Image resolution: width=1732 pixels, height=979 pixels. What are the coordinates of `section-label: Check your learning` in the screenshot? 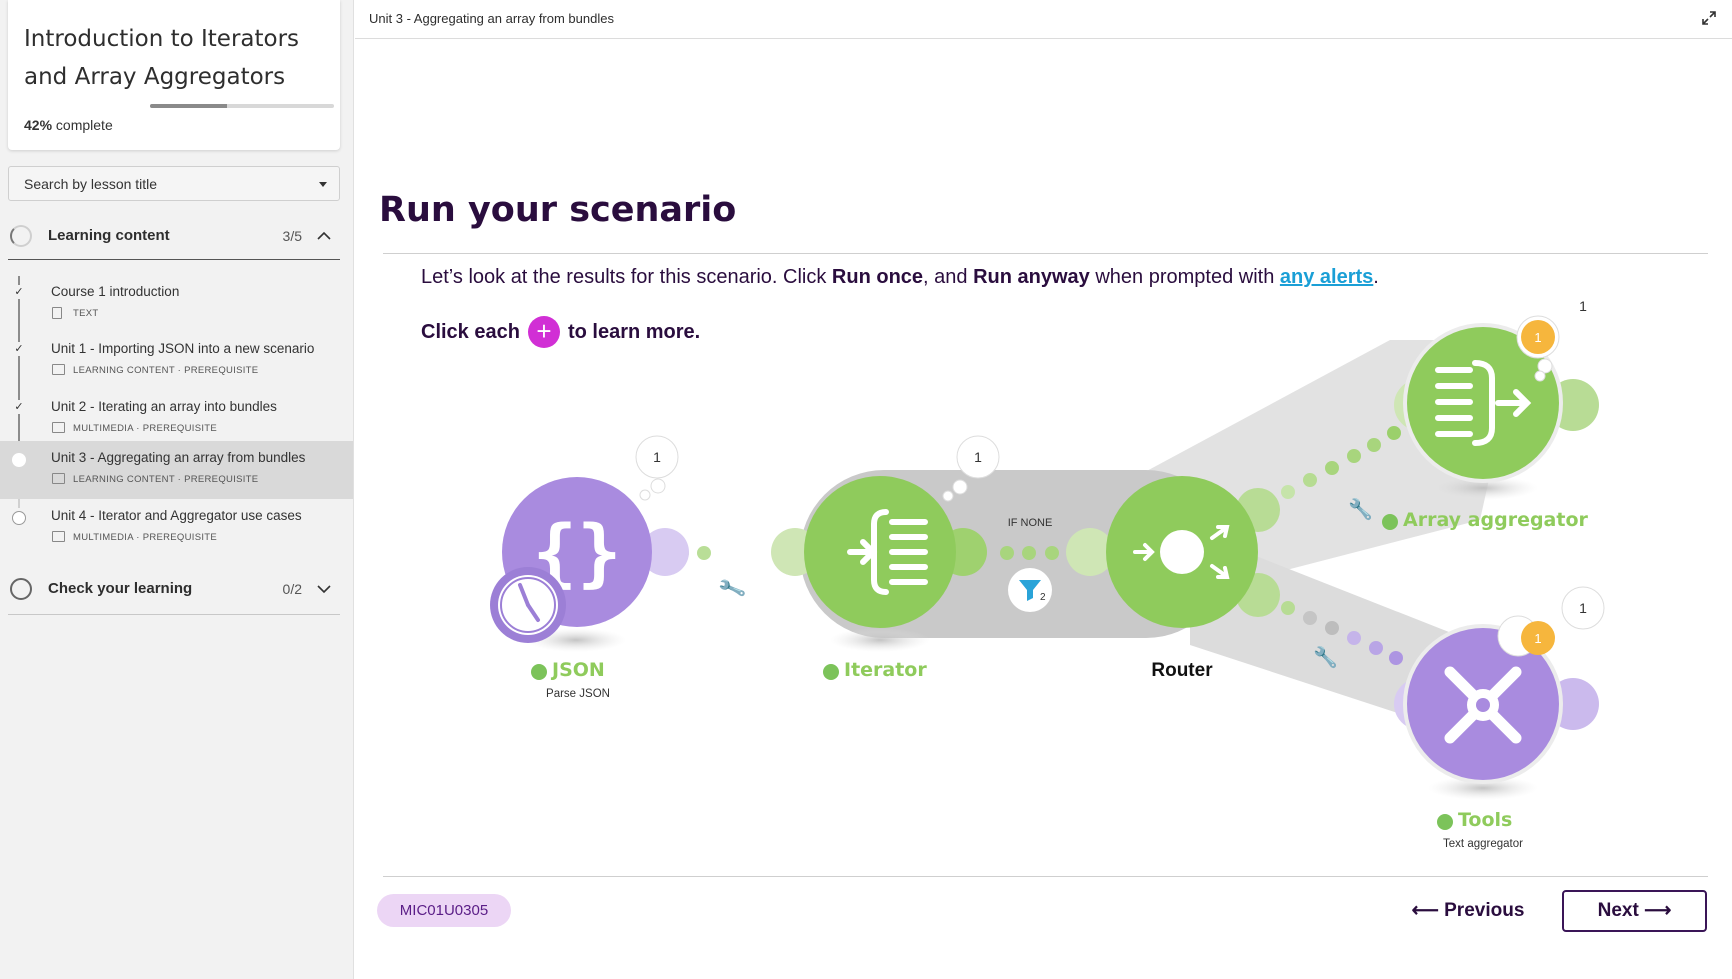 It's located at (120, 588).